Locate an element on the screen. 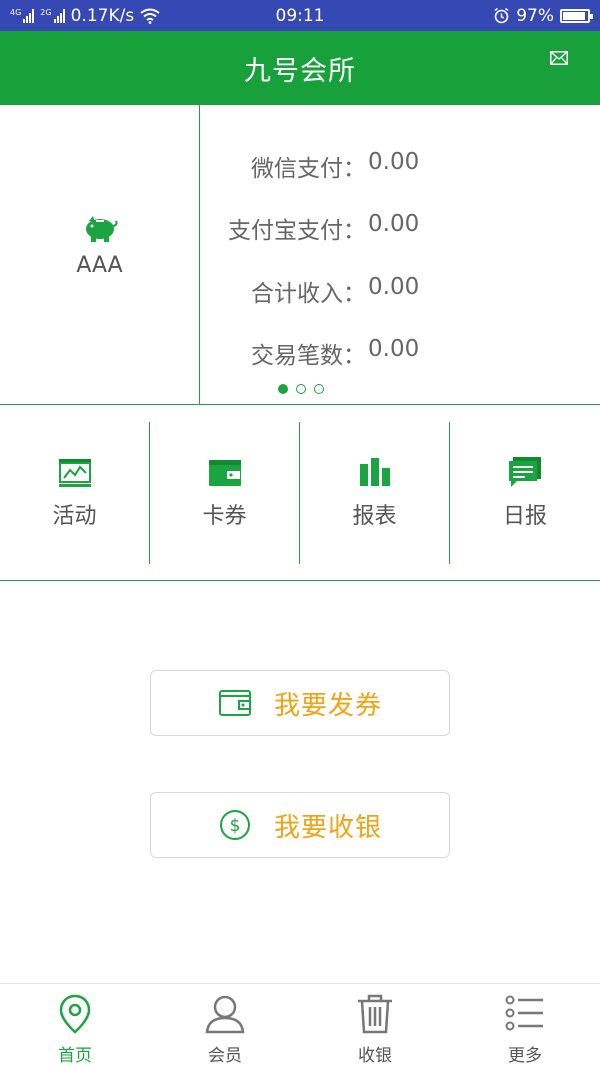  grid-label: 日报 is located at coordinates (524, 516).